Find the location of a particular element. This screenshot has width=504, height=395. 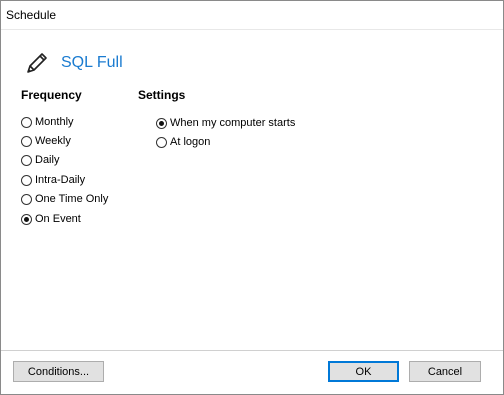

radio-when-computer-starts: When my computer starts is located at coordinates (225, 123).